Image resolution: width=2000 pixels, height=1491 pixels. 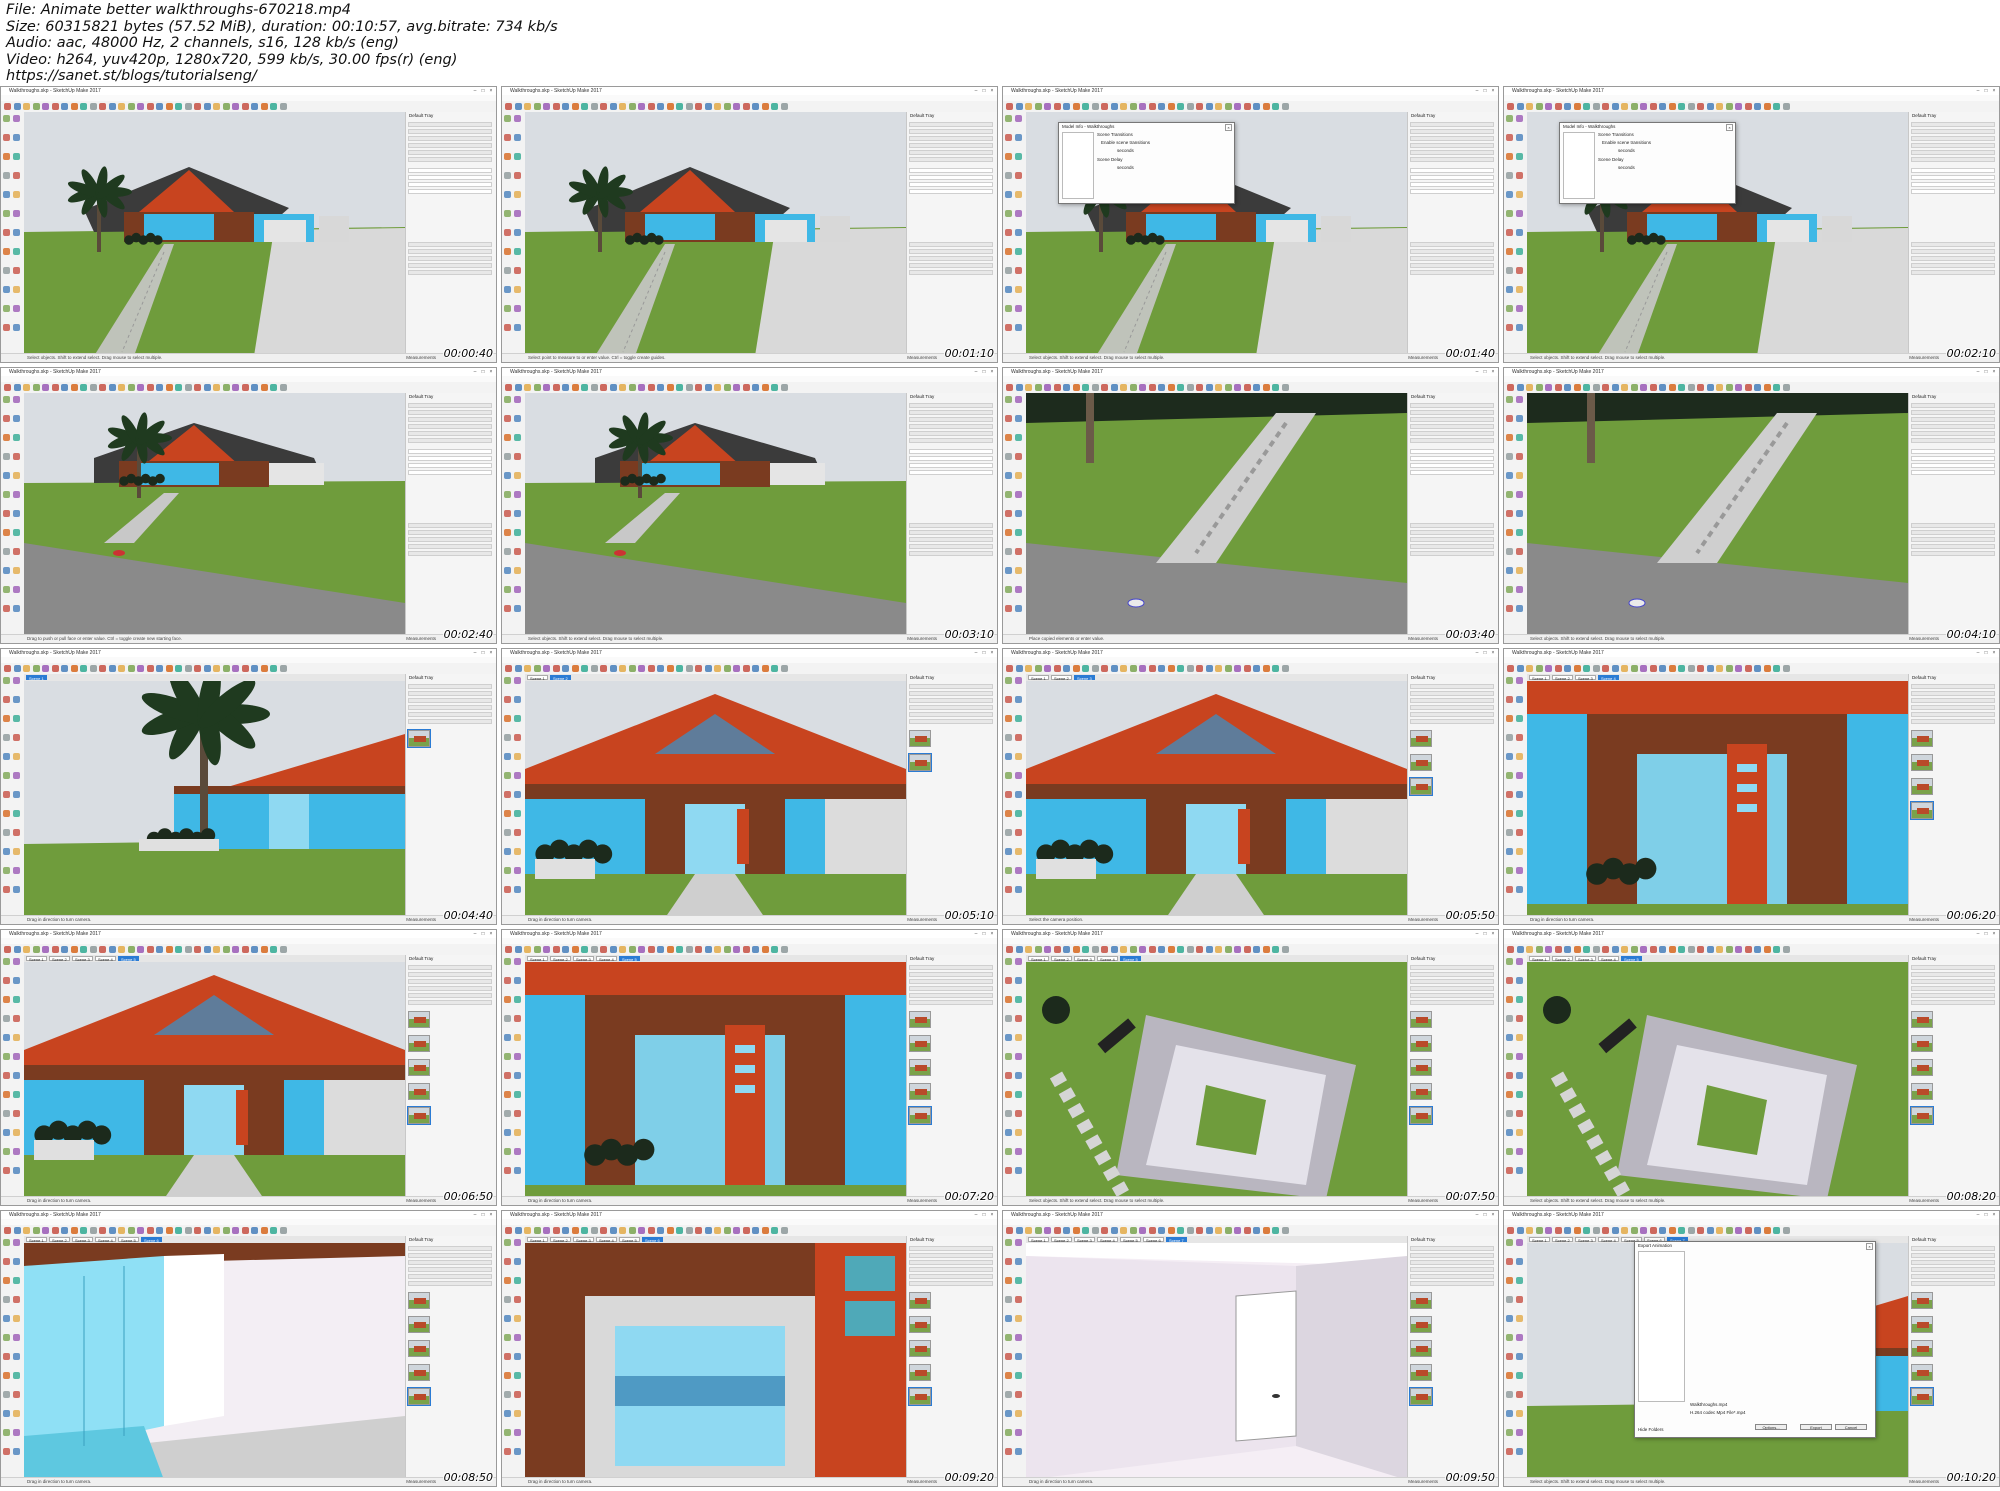 What do you see at coordinates (1986, 1215) in the screenshot?
I see `maximize-button: □` at bounding box center [1986, 1215].